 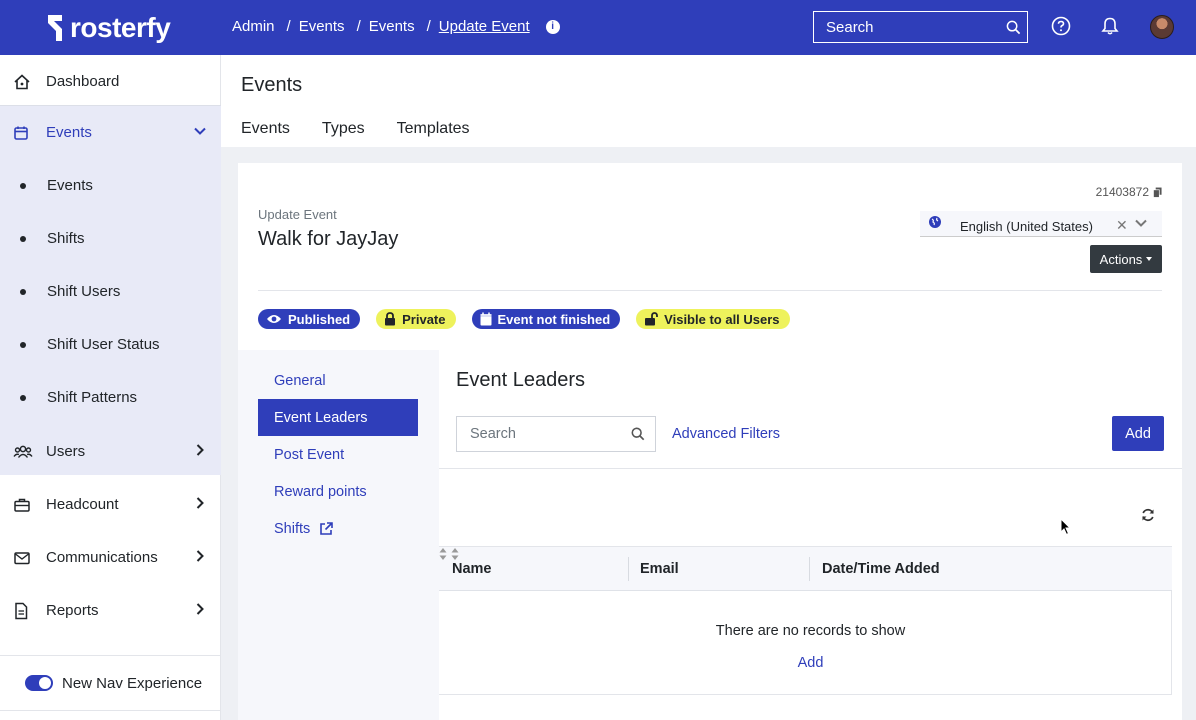 I want to click on sidebar-subitem-label: Events, so click(x=70, y=185).